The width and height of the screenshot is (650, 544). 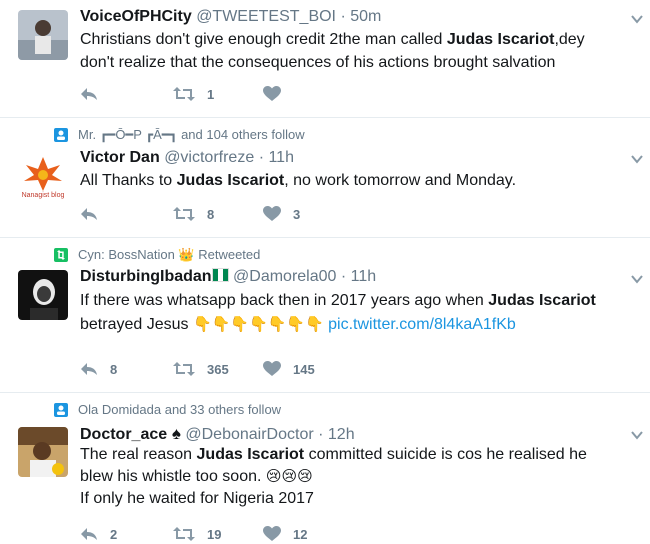 What do you see at coordinates (120, 157) in the screenshot?
I see `display-name: Victor Dan` at bounding box center [120, 157].